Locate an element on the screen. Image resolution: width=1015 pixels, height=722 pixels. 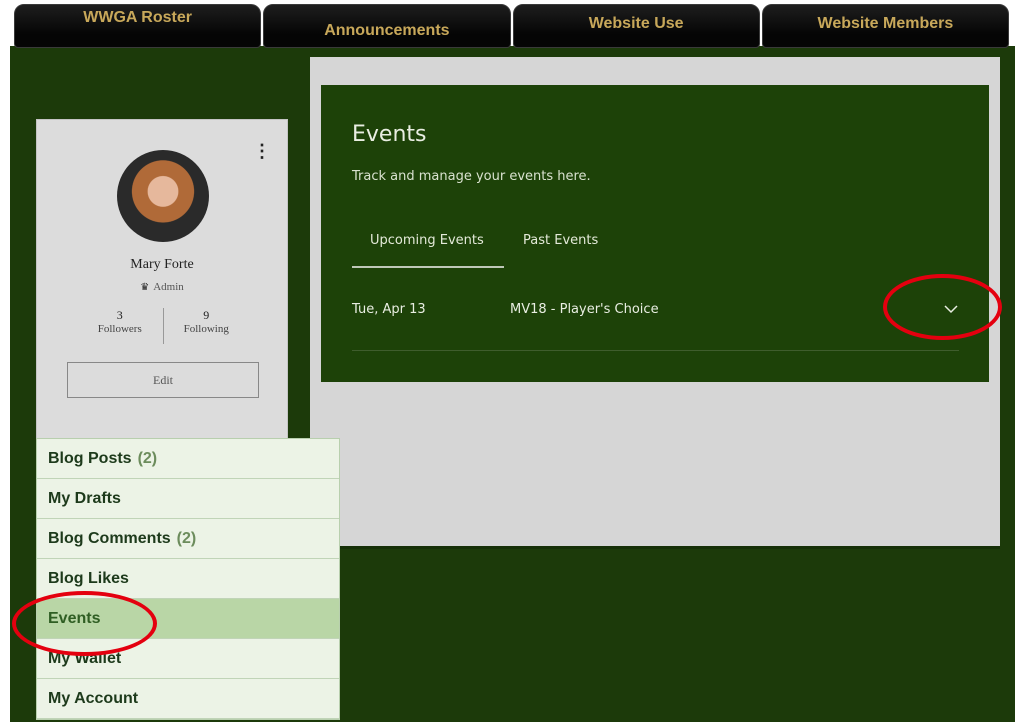
event-name: MV18 - Player's Choice is located at coordinates (584, 309).